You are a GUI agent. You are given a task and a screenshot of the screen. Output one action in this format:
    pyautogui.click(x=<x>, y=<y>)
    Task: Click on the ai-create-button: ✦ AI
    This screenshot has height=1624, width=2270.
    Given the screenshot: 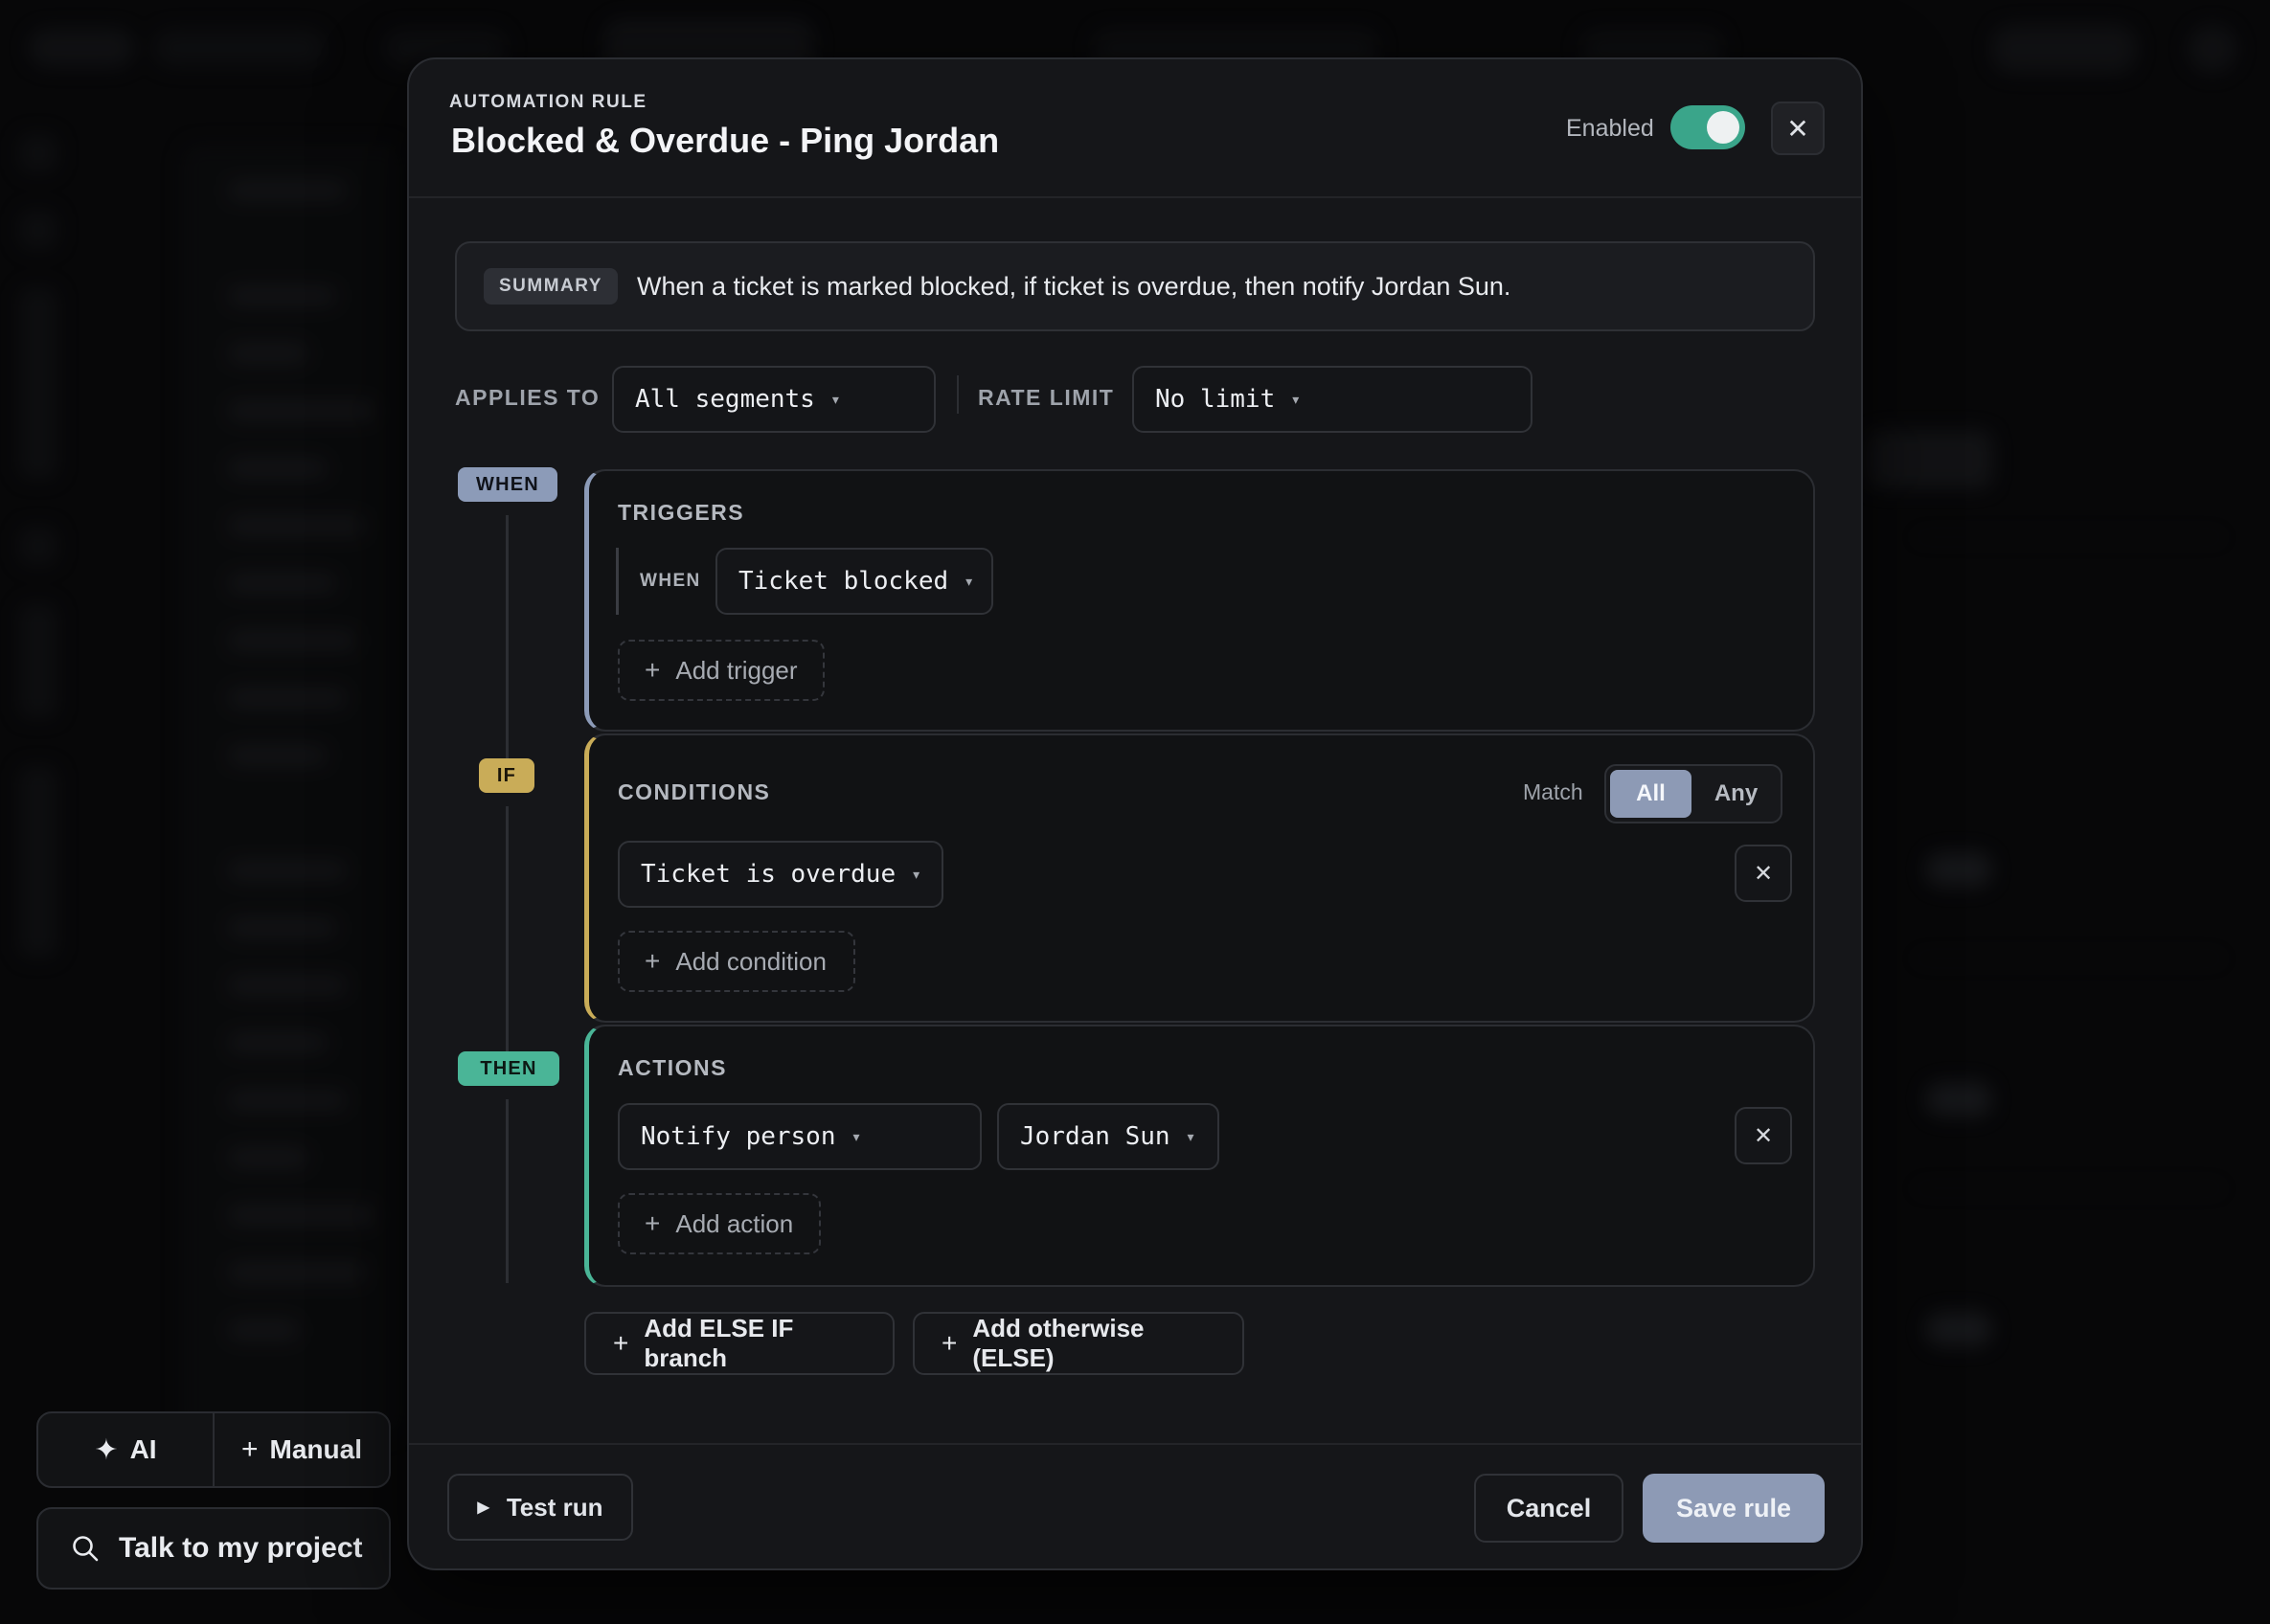 What is the action you would take?
    pyautogui.click(x=125, y=1449)
    